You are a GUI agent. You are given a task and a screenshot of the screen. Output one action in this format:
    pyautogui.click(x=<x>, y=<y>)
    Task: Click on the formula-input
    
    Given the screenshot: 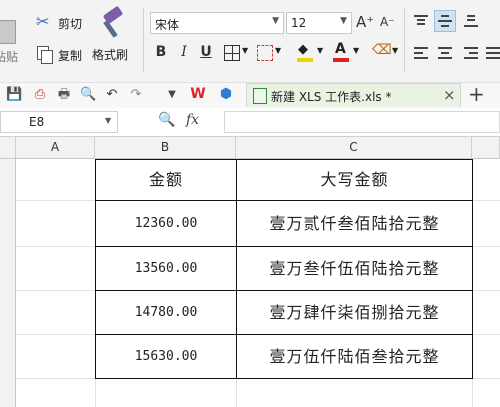 What is the action you would take?
    pyautogui.click(x=362, y=122)
    